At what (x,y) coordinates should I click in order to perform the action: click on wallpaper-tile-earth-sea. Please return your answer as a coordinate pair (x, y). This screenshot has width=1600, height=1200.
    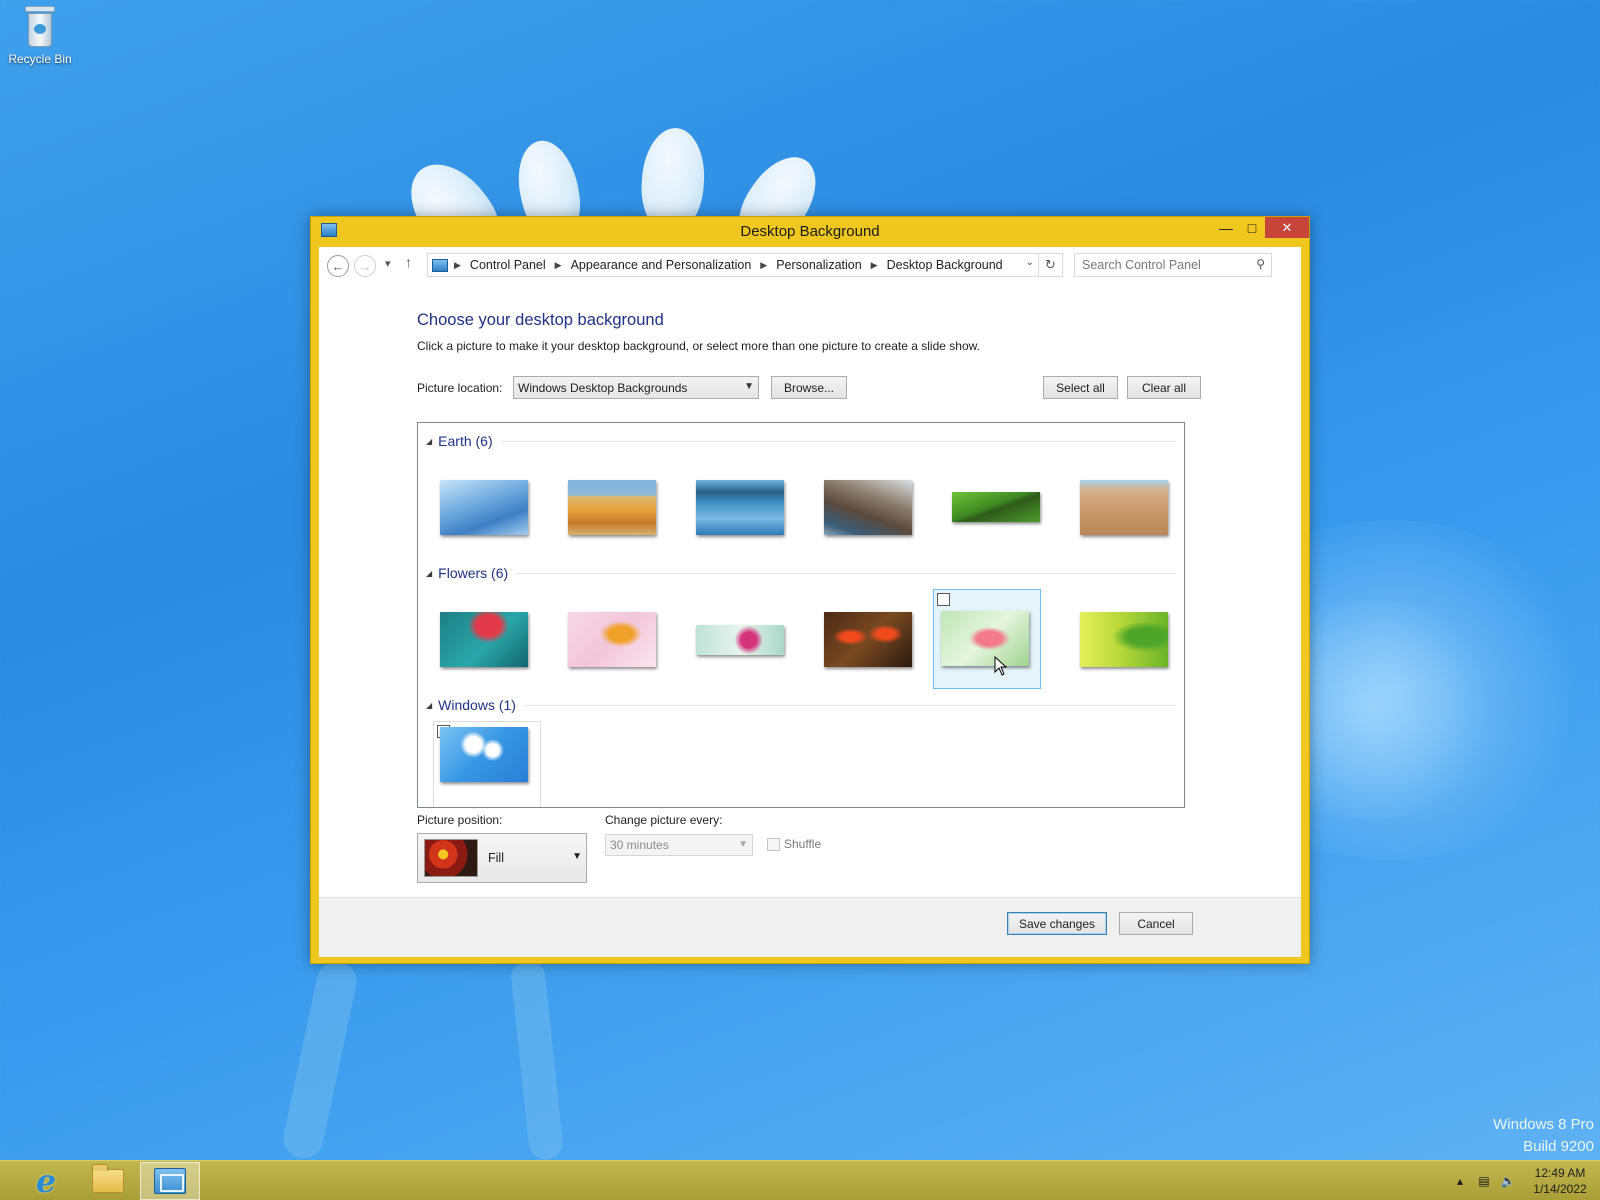
    Looking at the image, I should click on (743, 509).